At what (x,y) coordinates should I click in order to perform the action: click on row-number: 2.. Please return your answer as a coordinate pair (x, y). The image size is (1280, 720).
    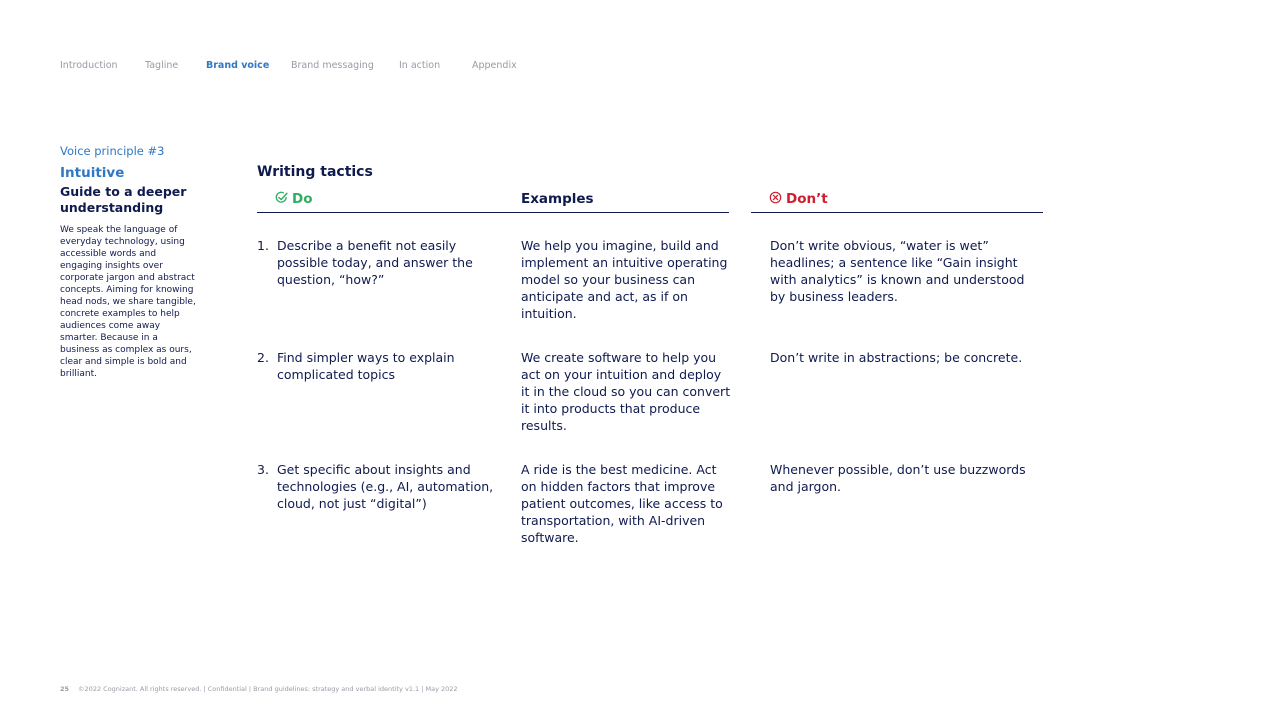
    Looking at the image, I should click on (263, 357).